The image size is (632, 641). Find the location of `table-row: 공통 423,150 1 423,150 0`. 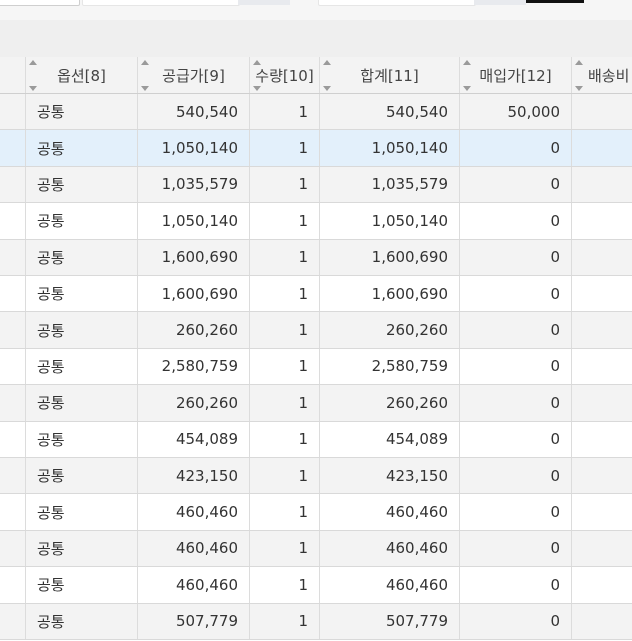

table-row: 공통 423,150 1 423,150 0 is located at coordinates (316, 476).